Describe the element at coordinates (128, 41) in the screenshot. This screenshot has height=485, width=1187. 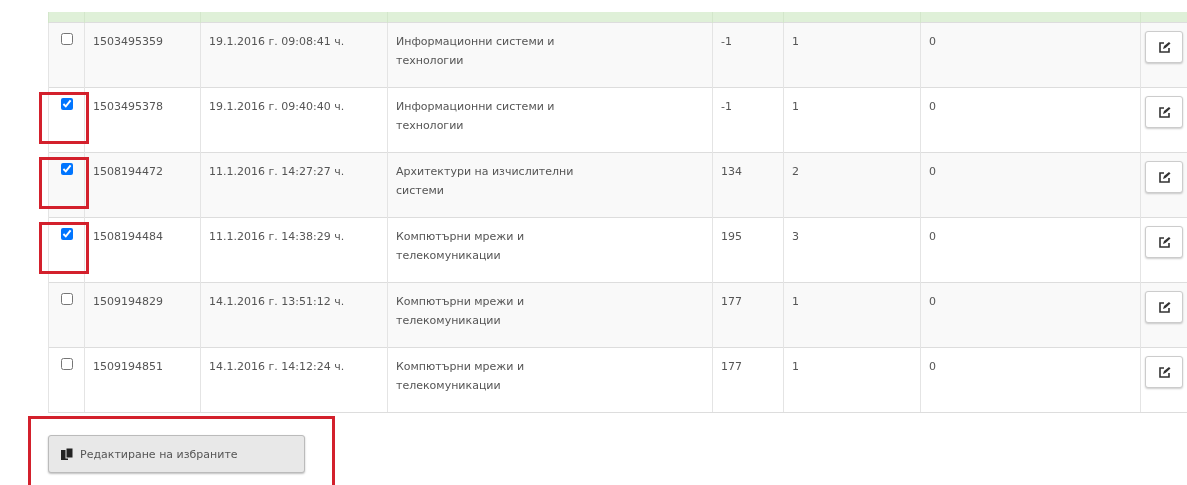
I see `id-cell: 1503495359` at that location.